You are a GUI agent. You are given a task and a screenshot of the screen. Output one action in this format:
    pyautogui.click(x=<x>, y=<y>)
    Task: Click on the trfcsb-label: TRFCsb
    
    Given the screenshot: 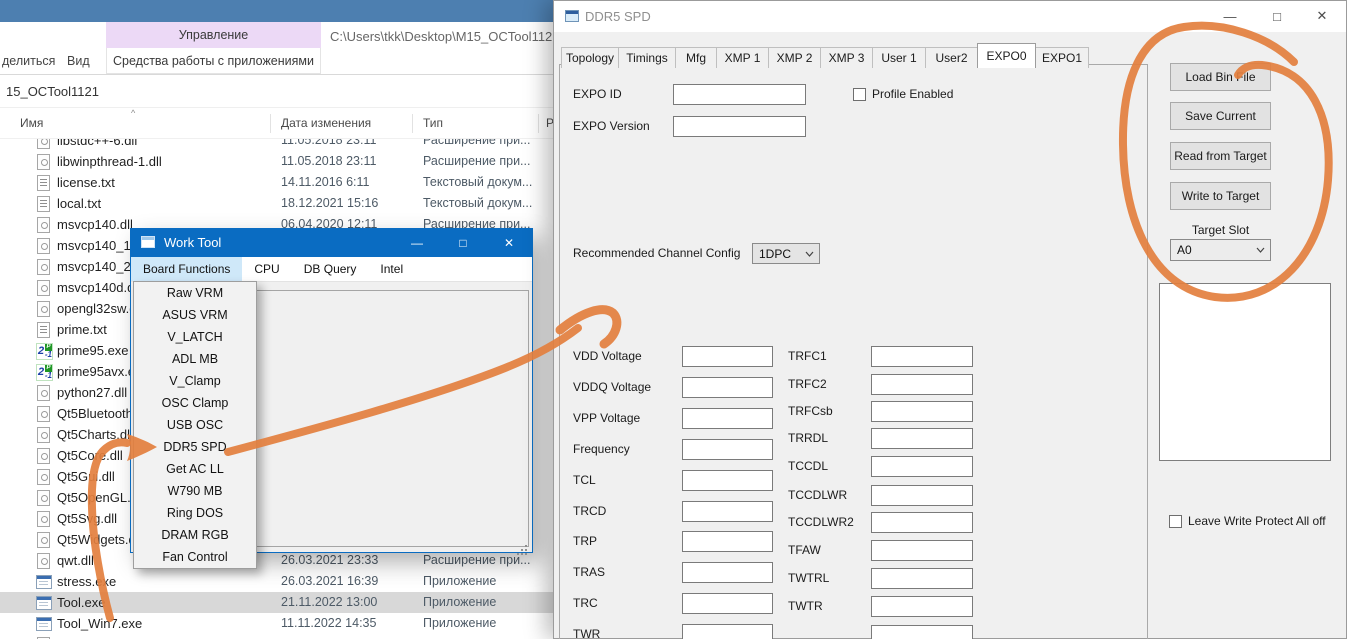 What is the action you would take?
    pyautogui.click(x=810, y=411)
    